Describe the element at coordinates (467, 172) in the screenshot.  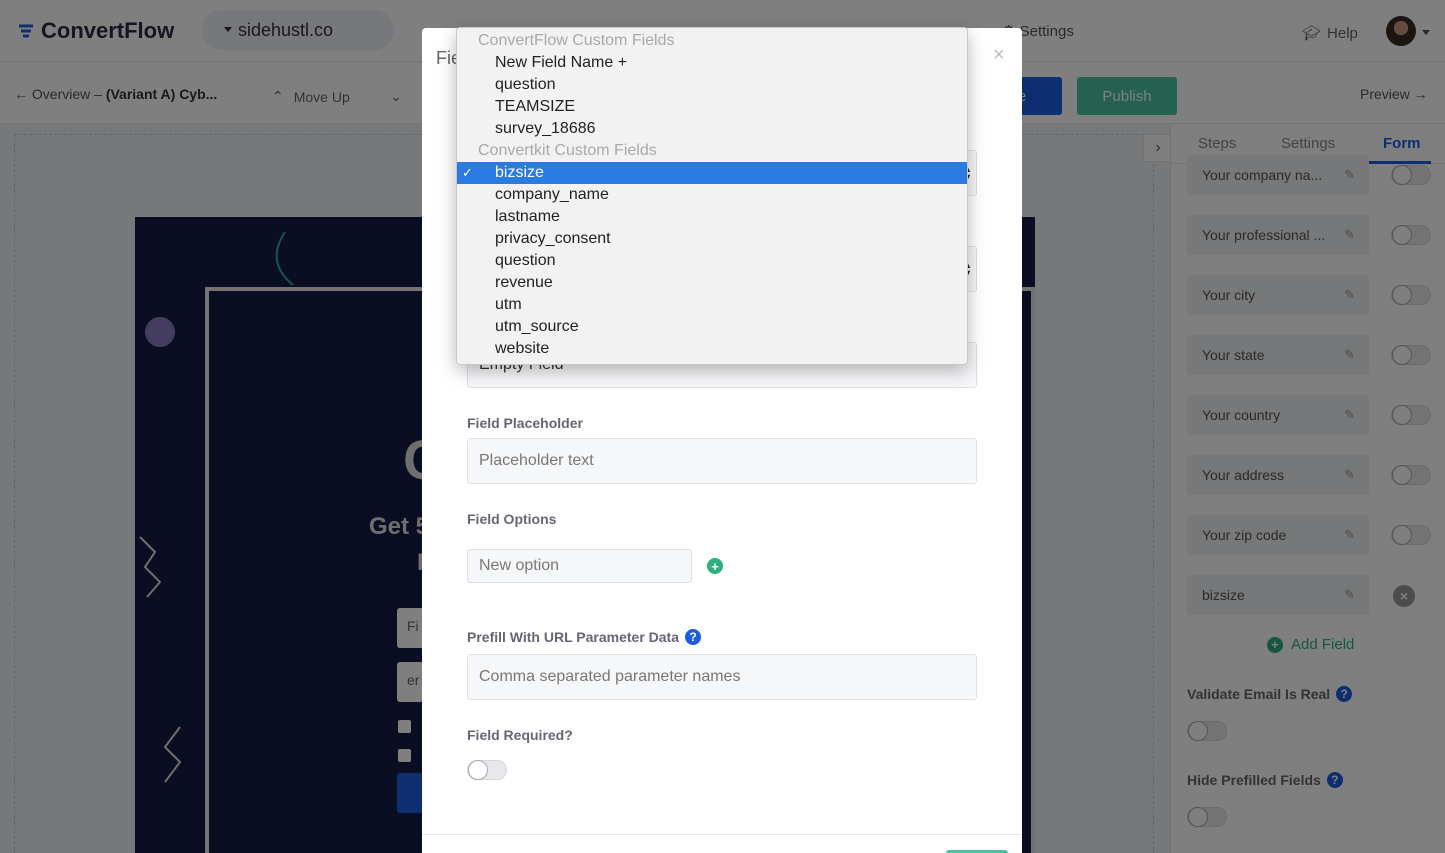
I see `checkmark-icon: ✓` at that location.